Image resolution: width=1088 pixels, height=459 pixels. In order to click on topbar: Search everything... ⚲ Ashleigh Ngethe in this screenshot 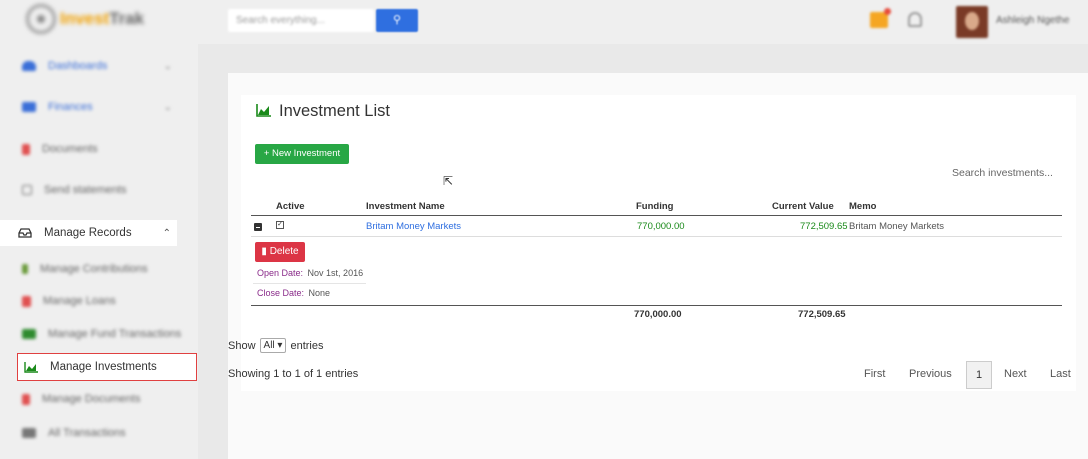, I will do `click(643, 22)`.